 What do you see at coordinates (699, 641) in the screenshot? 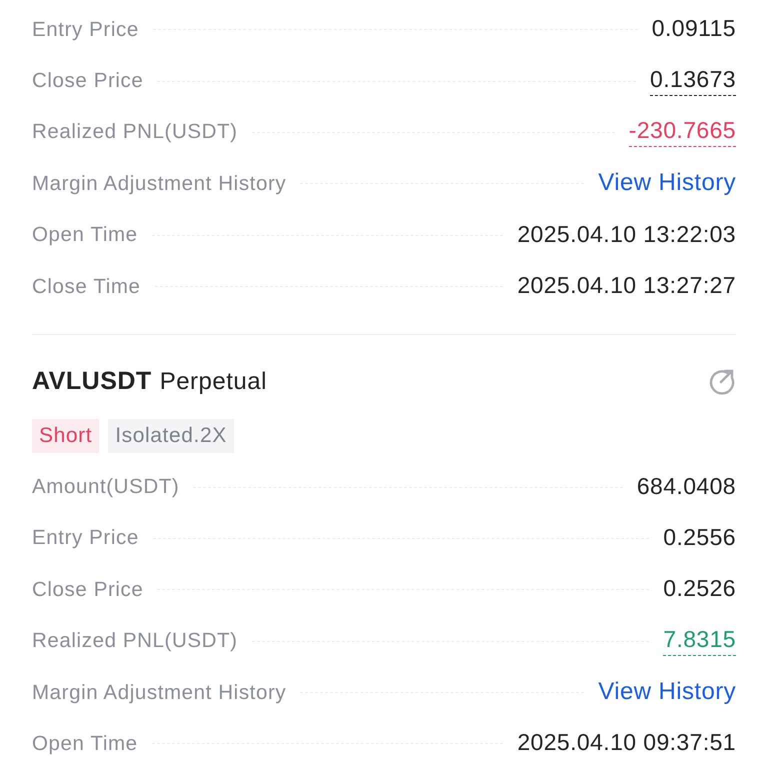
I see `field-value: 7.8315` at bounding box center [699, 641].